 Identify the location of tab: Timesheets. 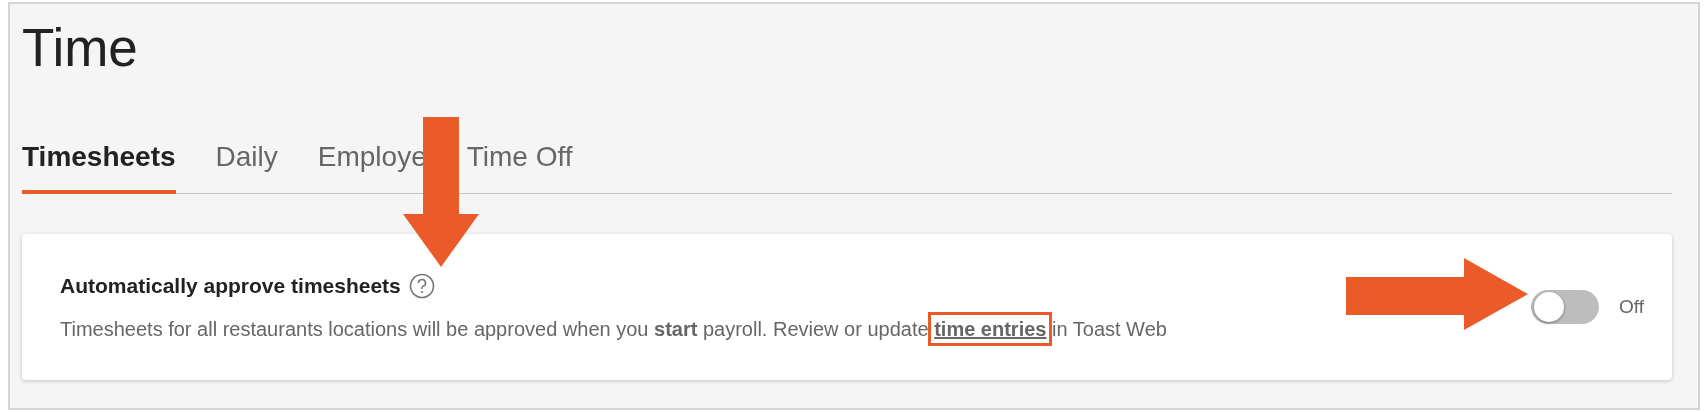
(99, 165).